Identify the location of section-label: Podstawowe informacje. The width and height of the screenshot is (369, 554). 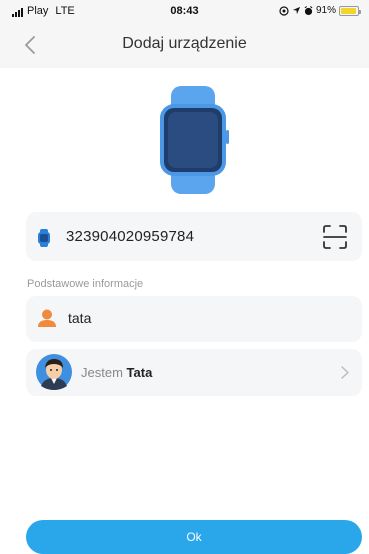
(85, 284).